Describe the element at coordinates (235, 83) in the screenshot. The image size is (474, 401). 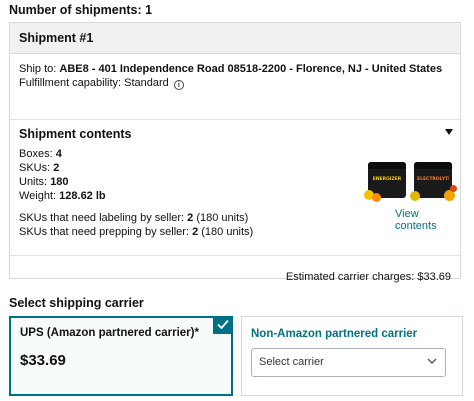
I see `fulfillment-line: Fulfillment capability: Standard i` at that location.